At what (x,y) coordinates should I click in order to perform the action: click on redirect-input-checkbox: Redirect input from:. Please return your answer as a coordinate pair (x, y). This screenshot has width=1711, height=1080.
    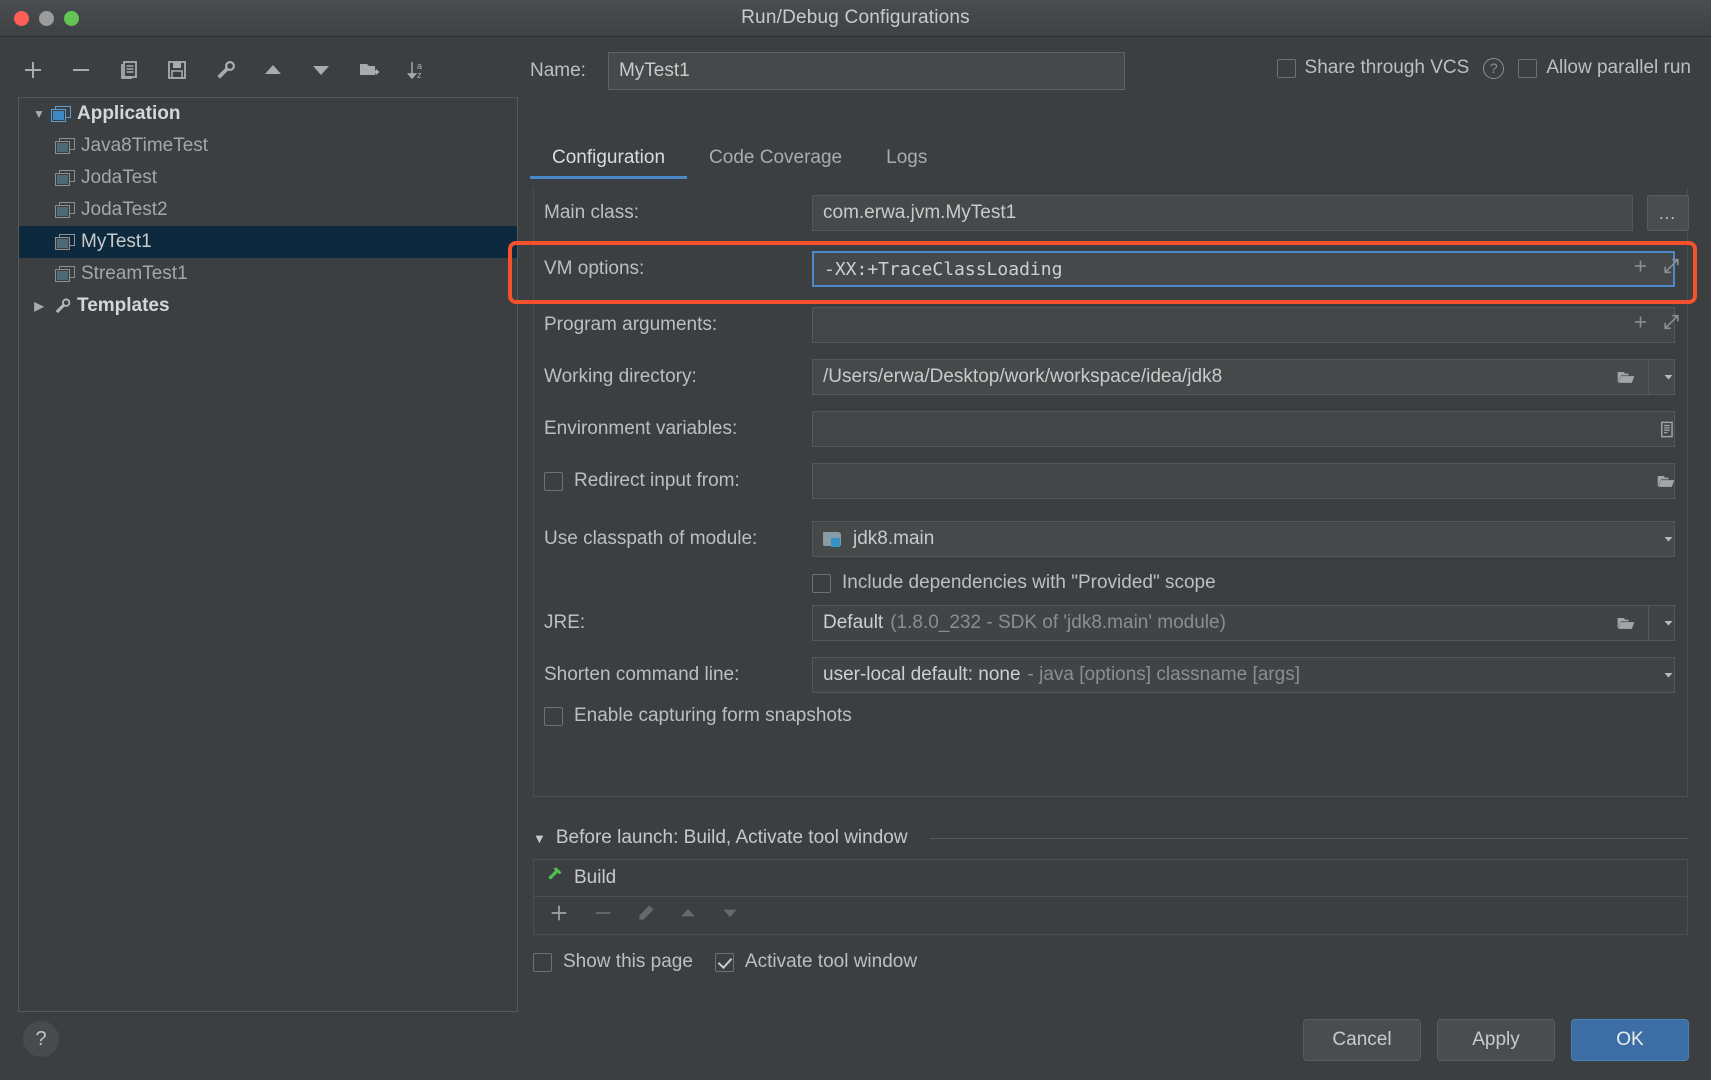
    Looking at the image, I should click on (673, 481).